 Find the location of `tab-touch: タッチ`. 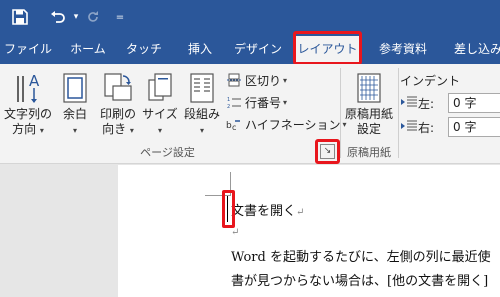

tab-touch: タッチ is located at coordinates (144, 49).